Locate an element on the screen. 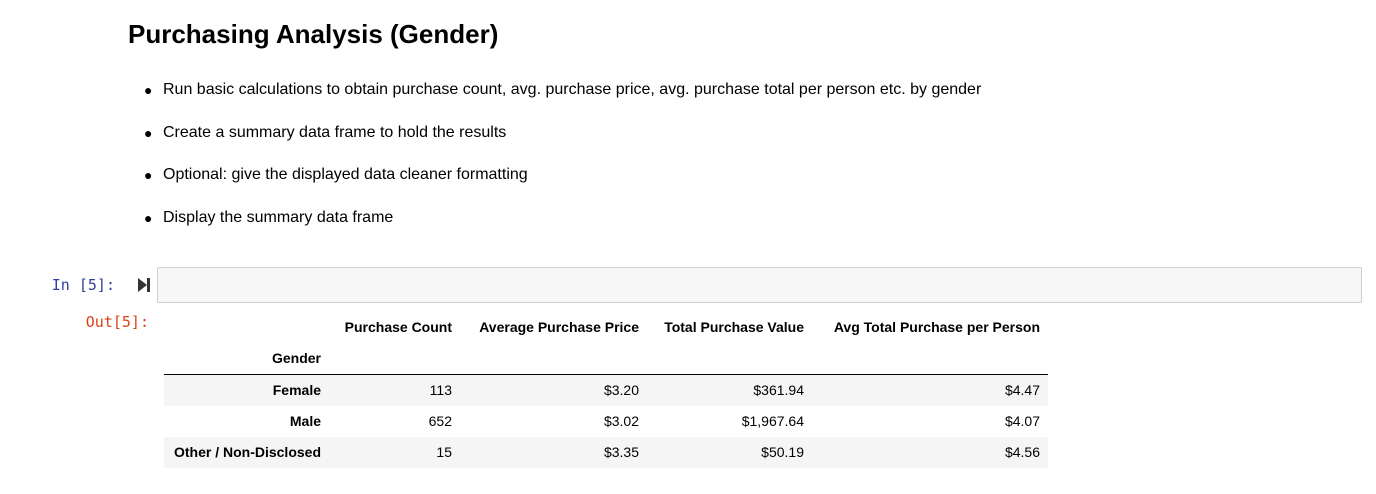 This screenshot has height=494, width=1376. table-cell: $3.20 is located at coordinates (621, 390).